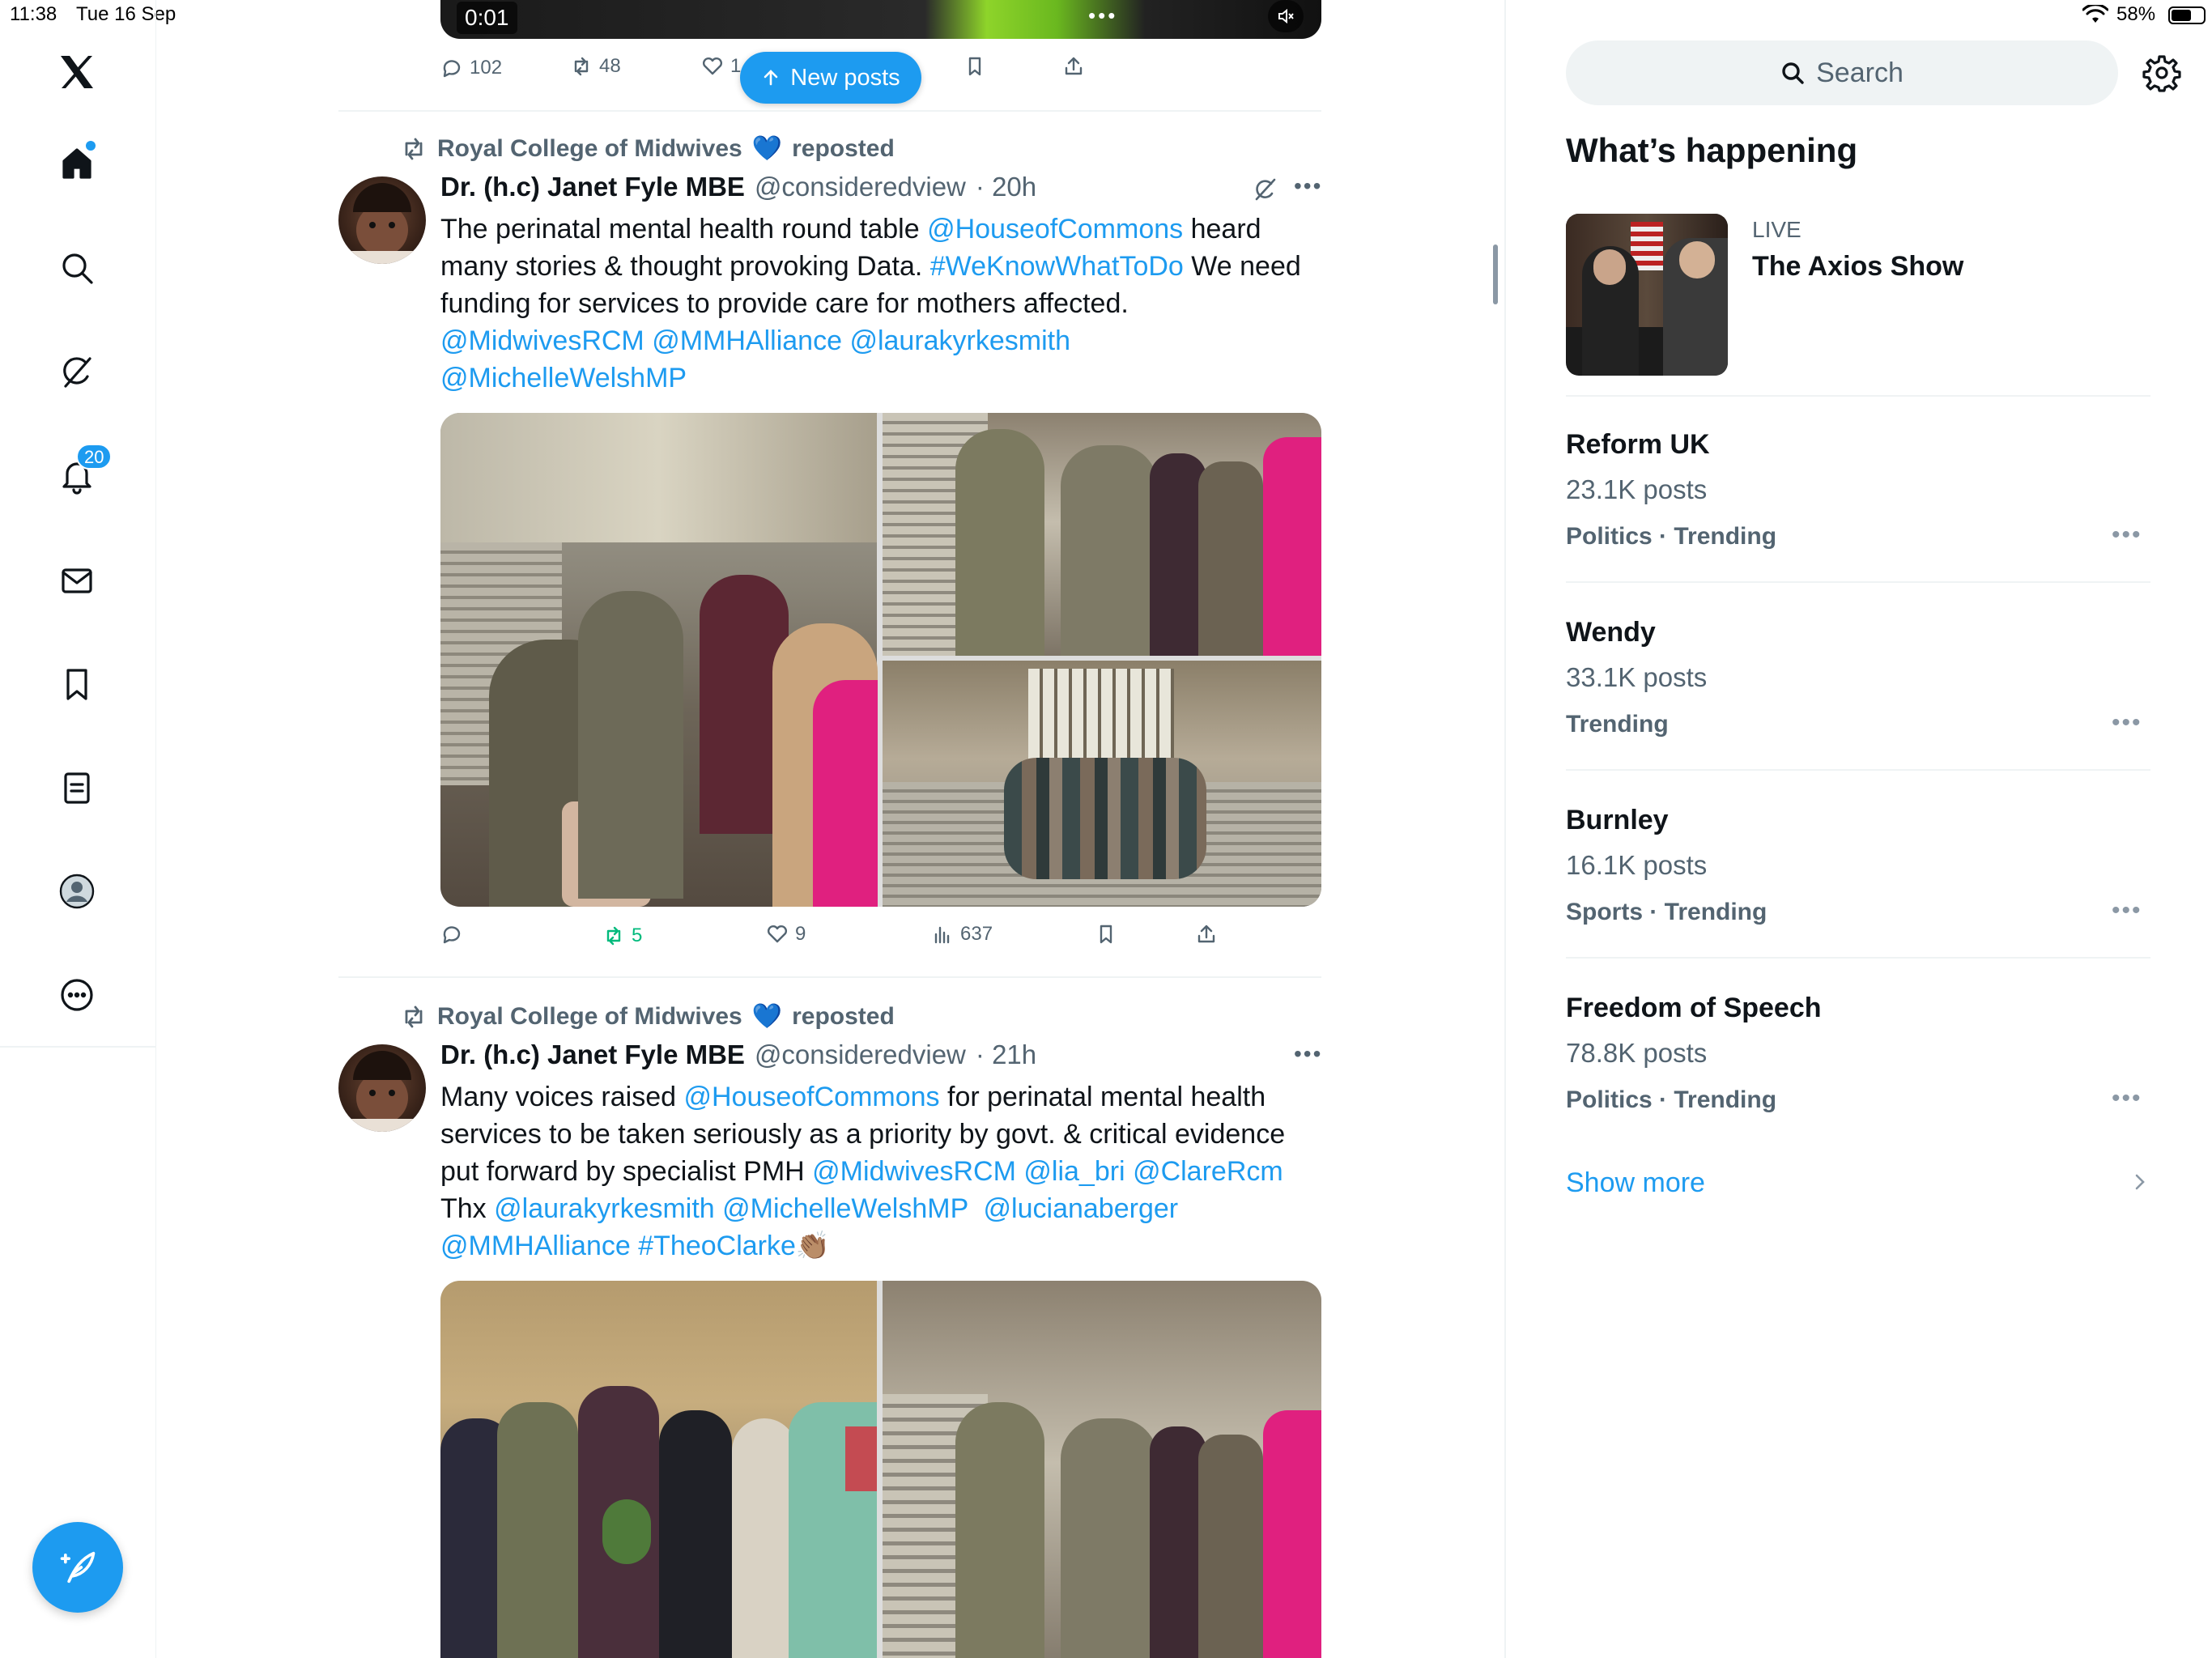  Describe the element at coordinates (813, 1246) in the screenshot. I see `tweet-text-span: 👏🏽` at that location.